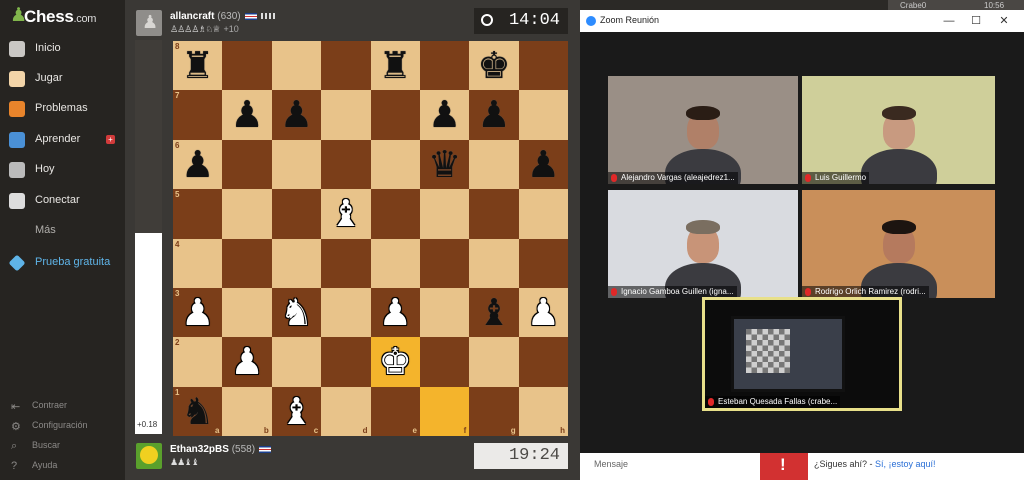 The height and width of the screenshot is (480, 1024). Describe the element at coordinates (543, 411) in the screenshot. I see `square-h1: h` at that location.